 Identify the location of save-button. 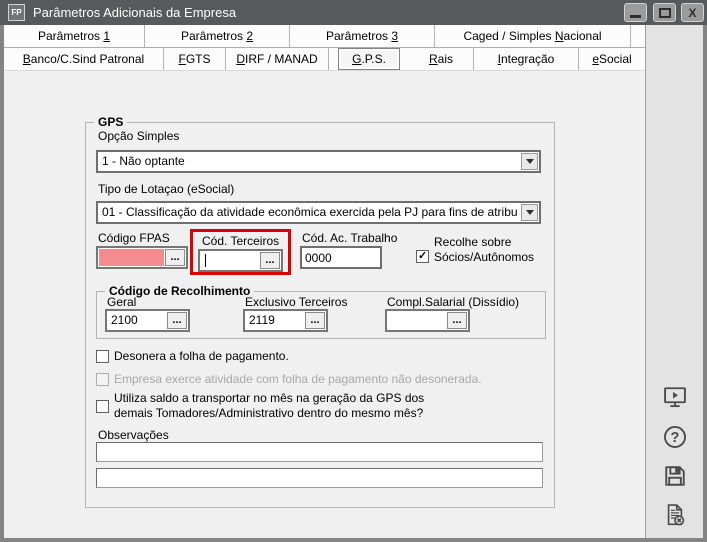
(675, 476).